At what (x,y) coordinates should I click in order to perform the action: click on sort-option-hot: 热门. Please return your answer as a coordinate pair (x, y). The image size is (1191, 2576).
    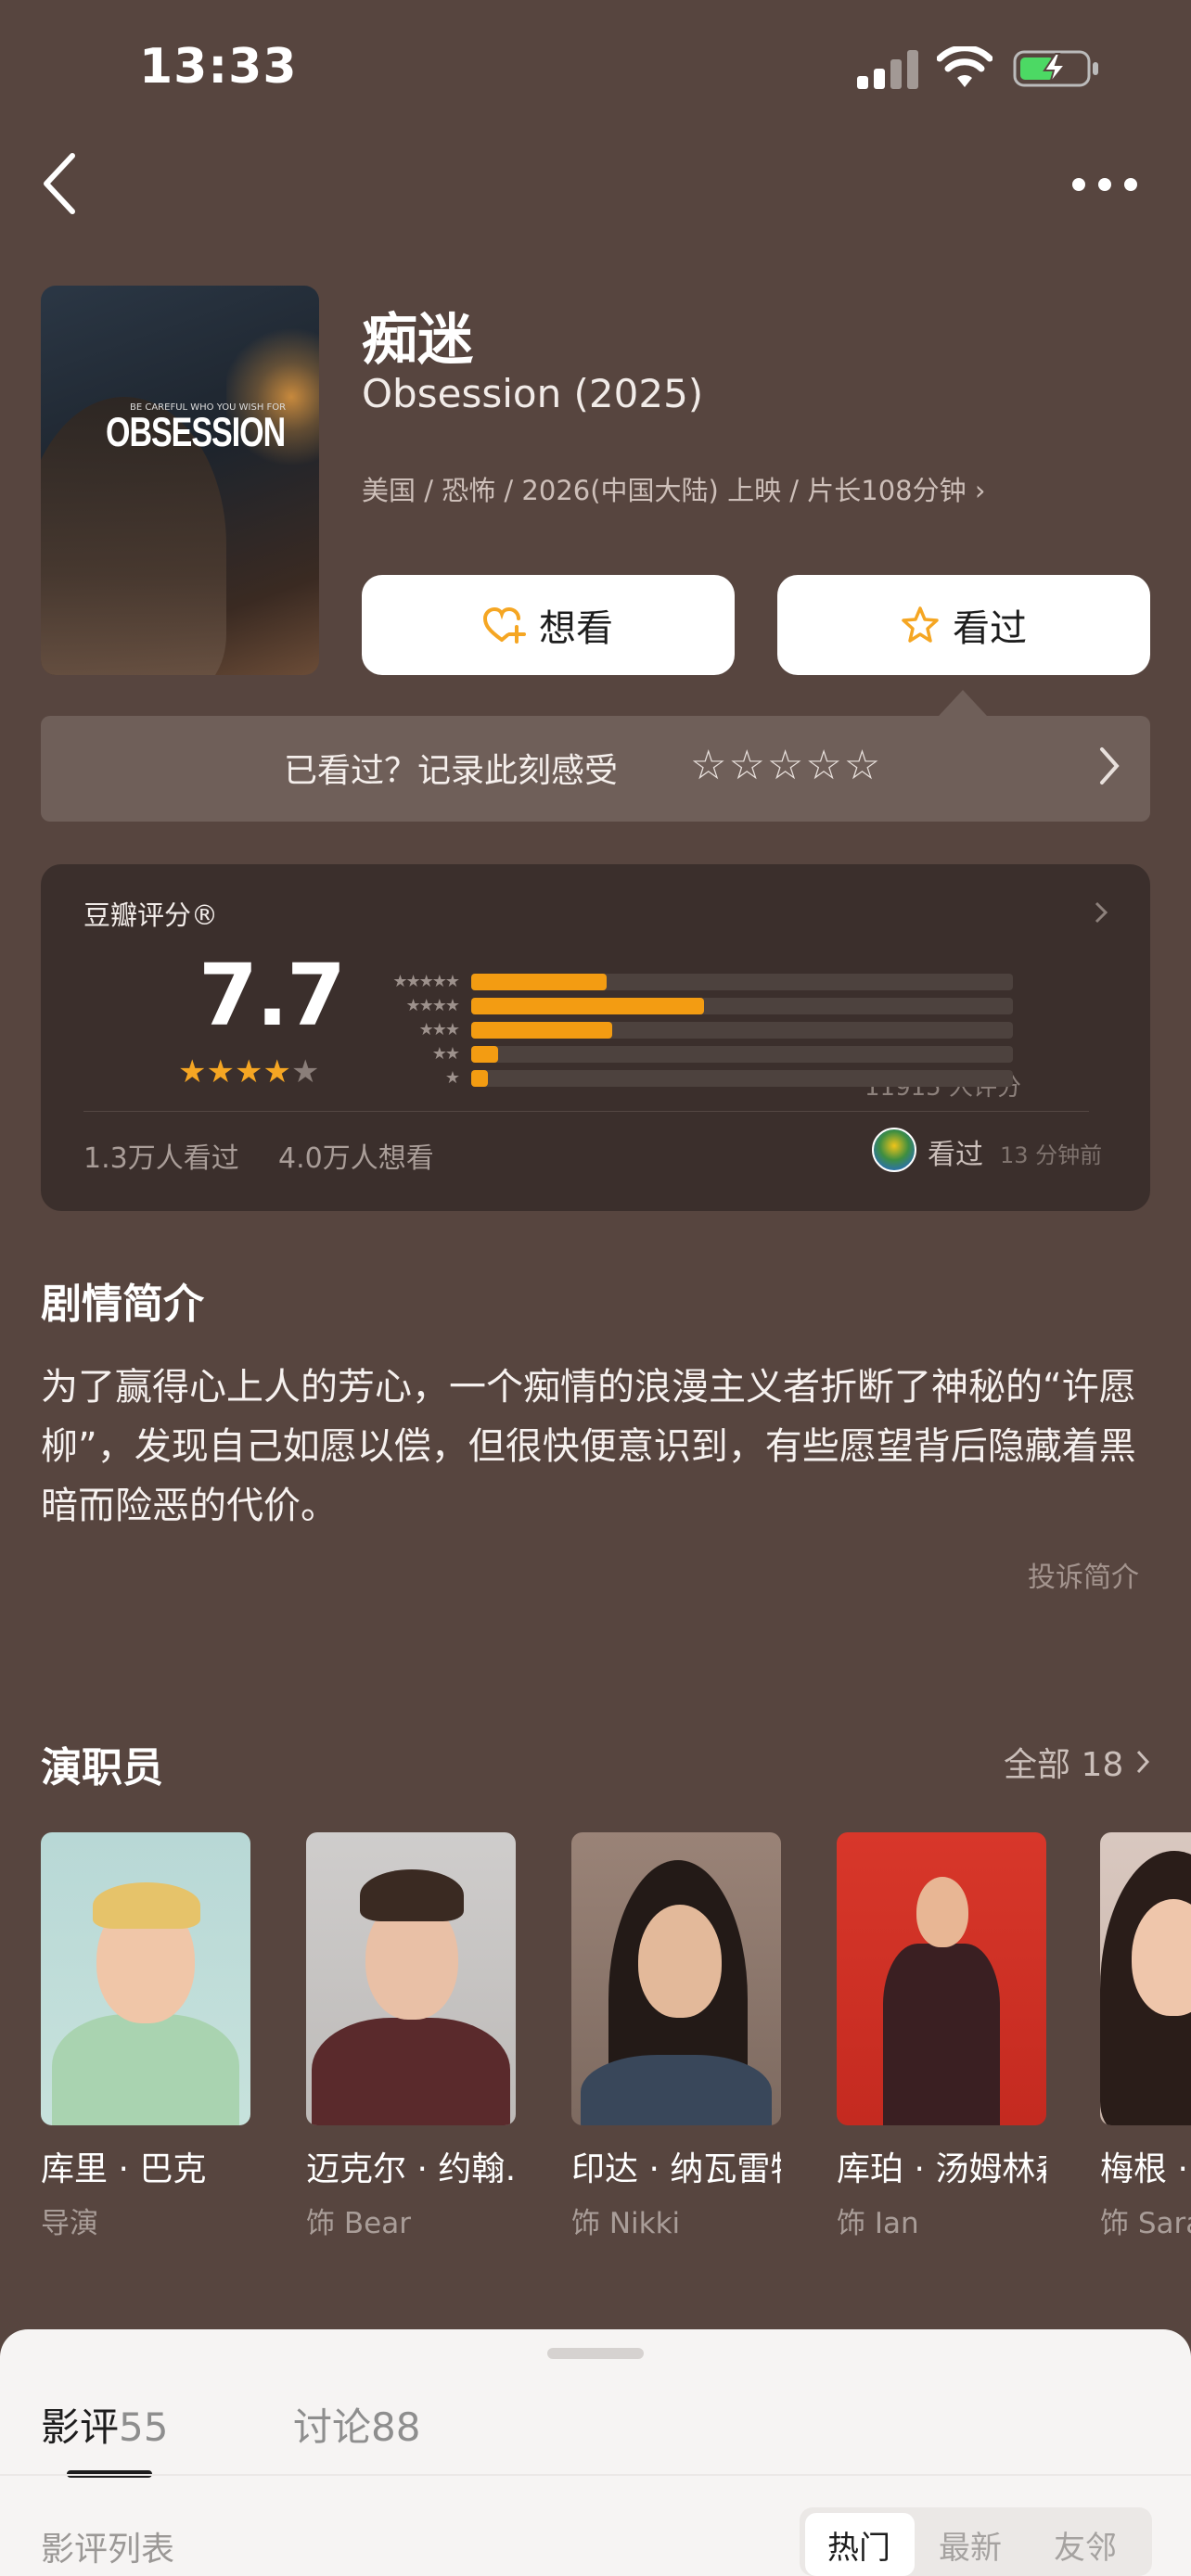
    Looking at the image, I should click on (858, 2545).